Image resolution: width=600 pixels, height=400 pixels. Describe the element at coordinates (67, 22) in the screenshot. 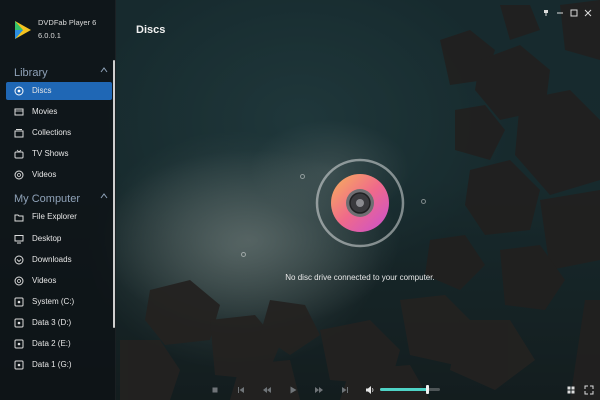

I see `app-name: DVDFab Player 6` at that location.